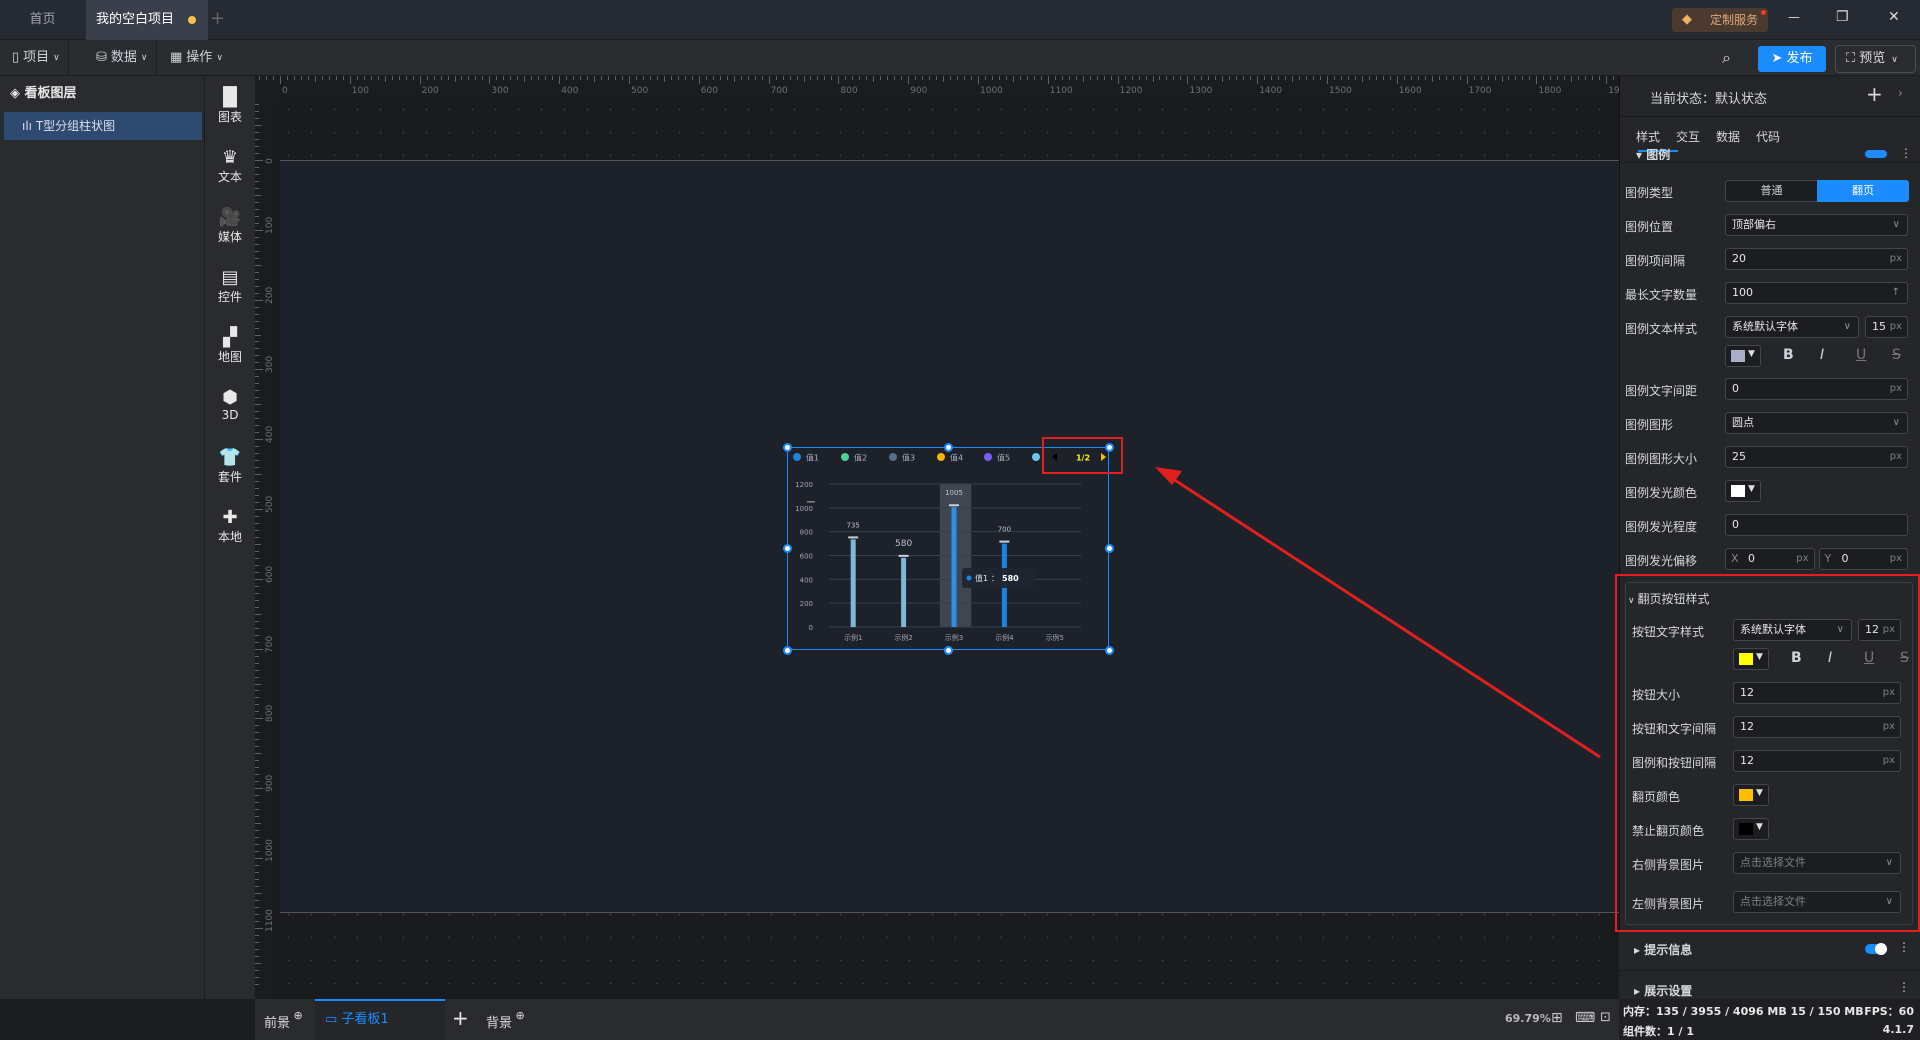 This screenshot has width=1920, height=1040. What do you see at coordinates (1720, 20) in the screenshot?
I see `custom-service-button: ◆ 定制服务` at bounding box center [1720, 20].